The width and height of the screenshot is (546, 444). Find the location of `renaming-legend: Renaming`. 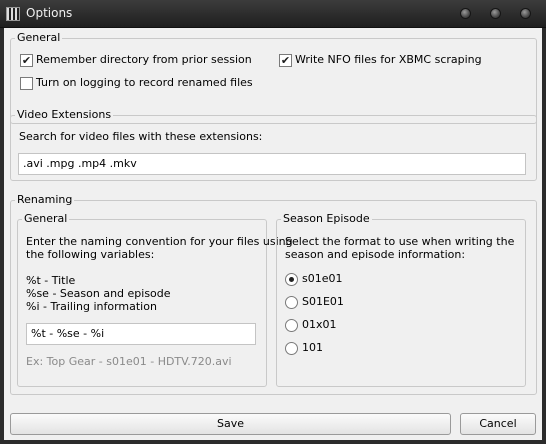

renaming-legend: Renaming is located at coordinates (45, 200).